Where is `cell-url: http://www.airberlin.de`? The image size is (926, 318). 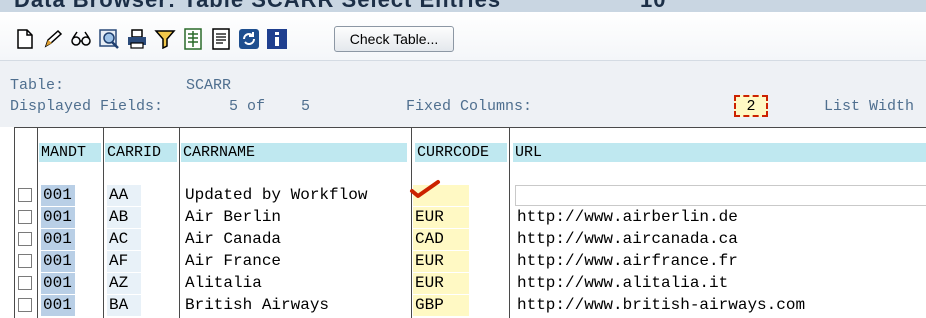
cell-url: http://www.airberlin.de is located at coordinates (720, 217).